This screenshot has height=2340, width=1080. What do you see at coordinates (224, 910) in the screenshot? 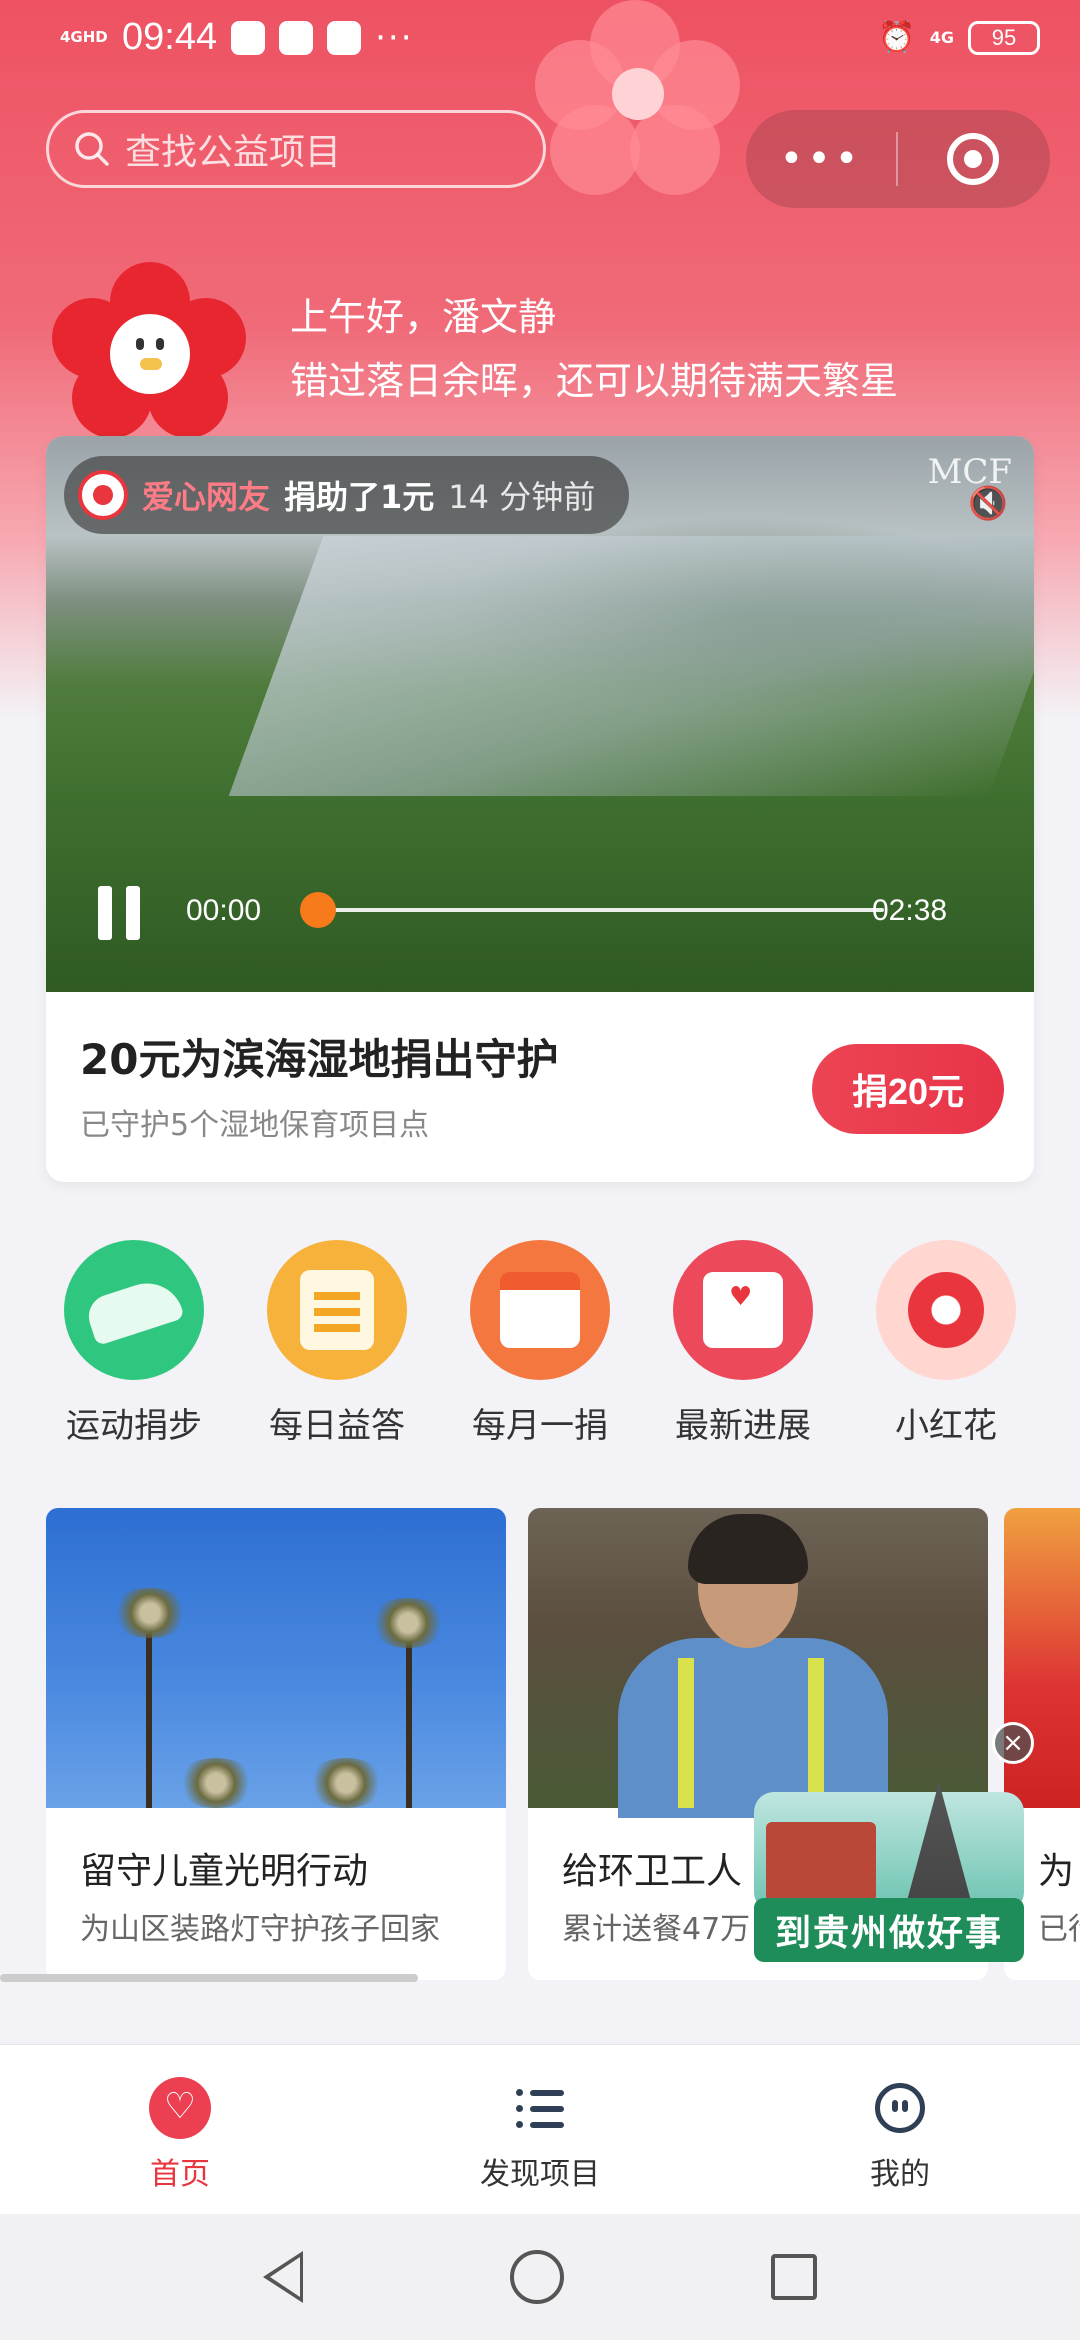
I see `video-current-time: 00:00` at bounding box center [224, 910].